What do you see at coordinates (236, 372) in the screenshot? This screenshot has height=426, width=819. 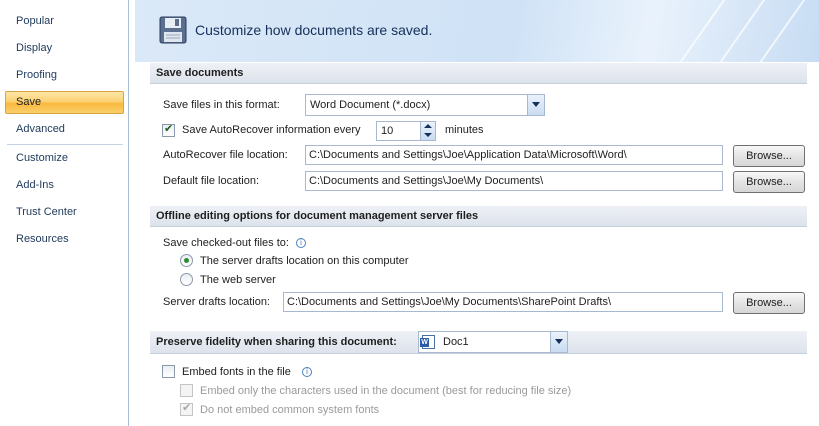 I see `embed-fonts-label: Embed fonts in the file` at bounding box center [236, 372].